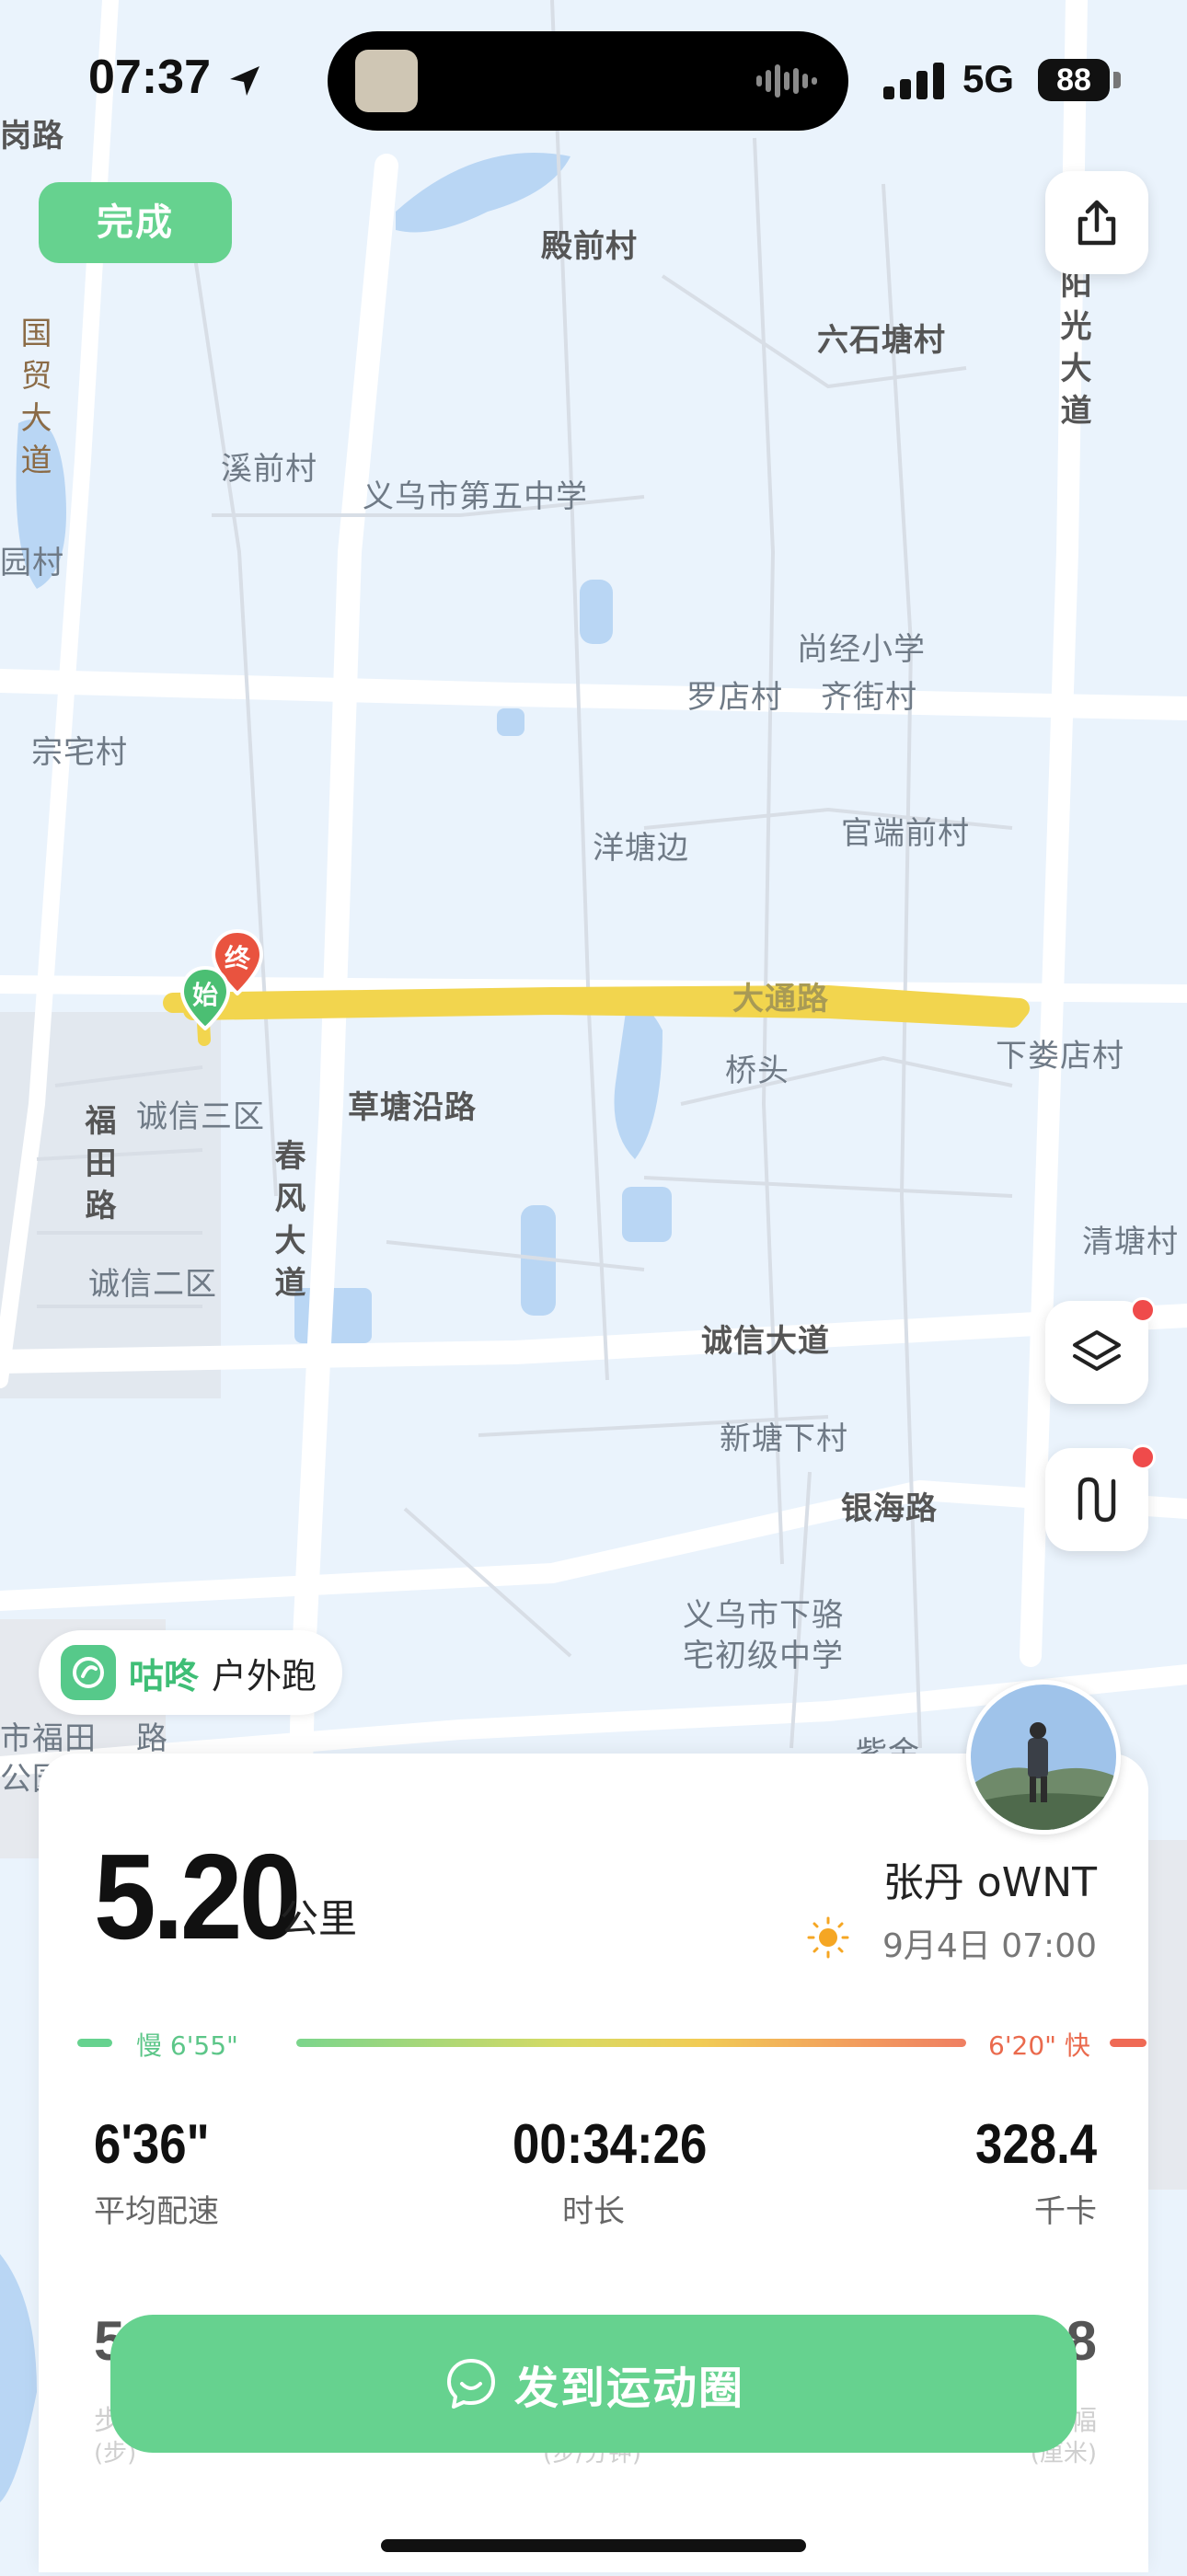 This screenshot has width=1187, height=2576. What do you see at coordinates (197, 1896) in the screenshot?
I see `distance-value: 5.20` at bounding box center [197, 1896].